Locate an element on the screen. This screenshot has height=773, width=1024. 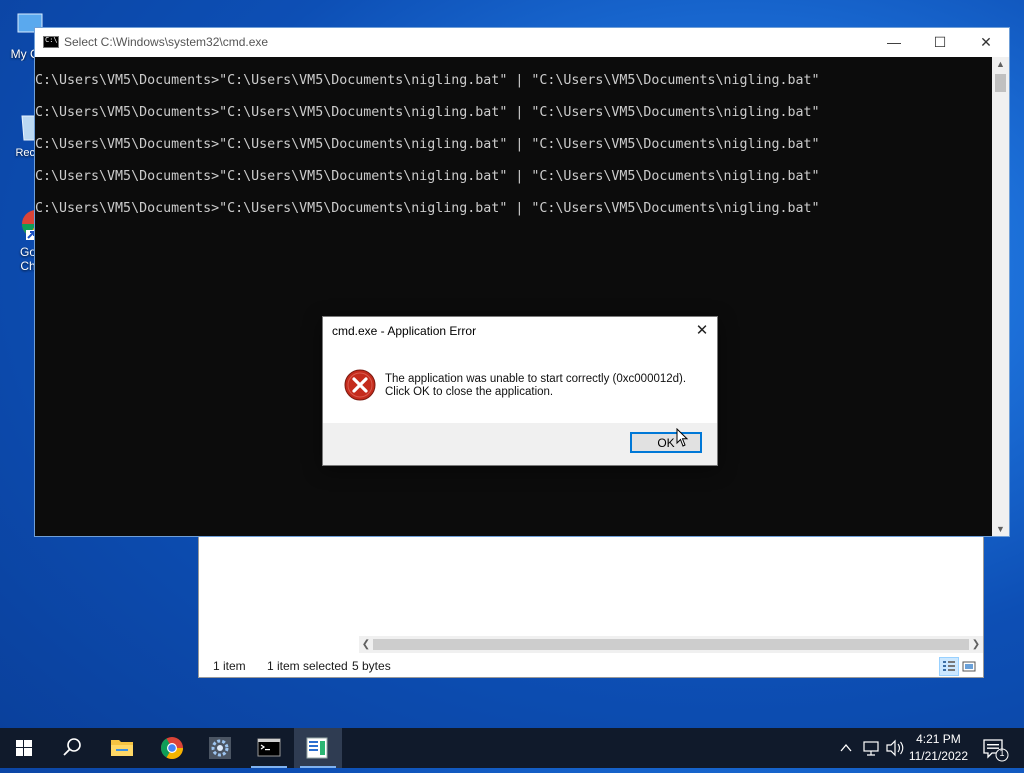
search-icon is located at coordinates (72, 747).